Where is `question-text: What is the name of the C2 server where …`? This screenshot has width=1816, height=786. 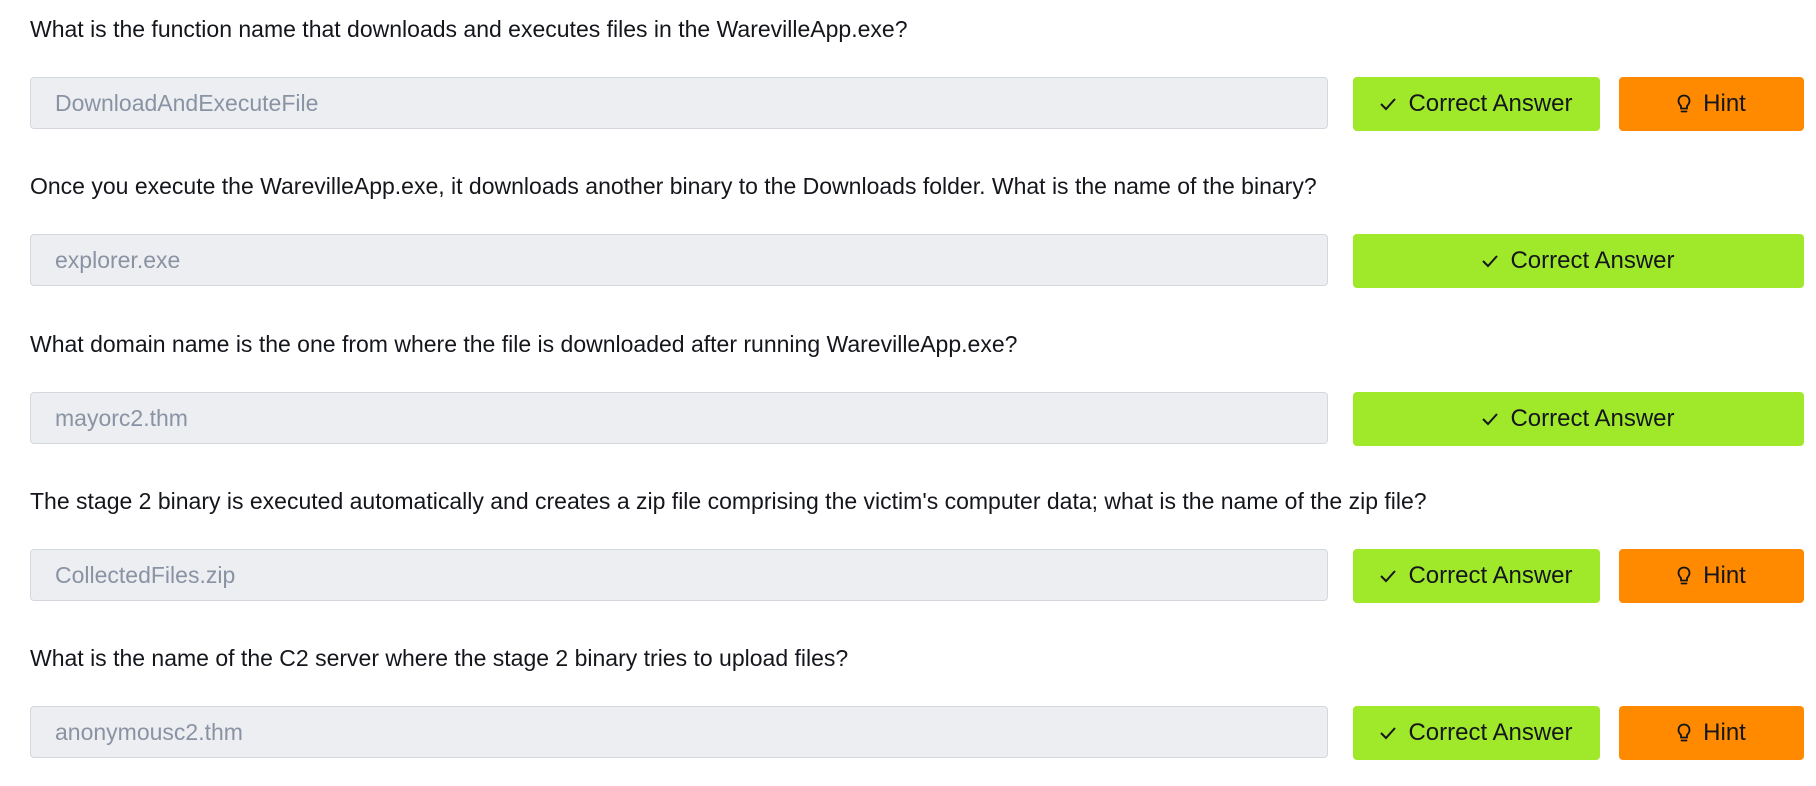 question-text: What is the name of the C2 server where … is located at coordinates (439, 658).